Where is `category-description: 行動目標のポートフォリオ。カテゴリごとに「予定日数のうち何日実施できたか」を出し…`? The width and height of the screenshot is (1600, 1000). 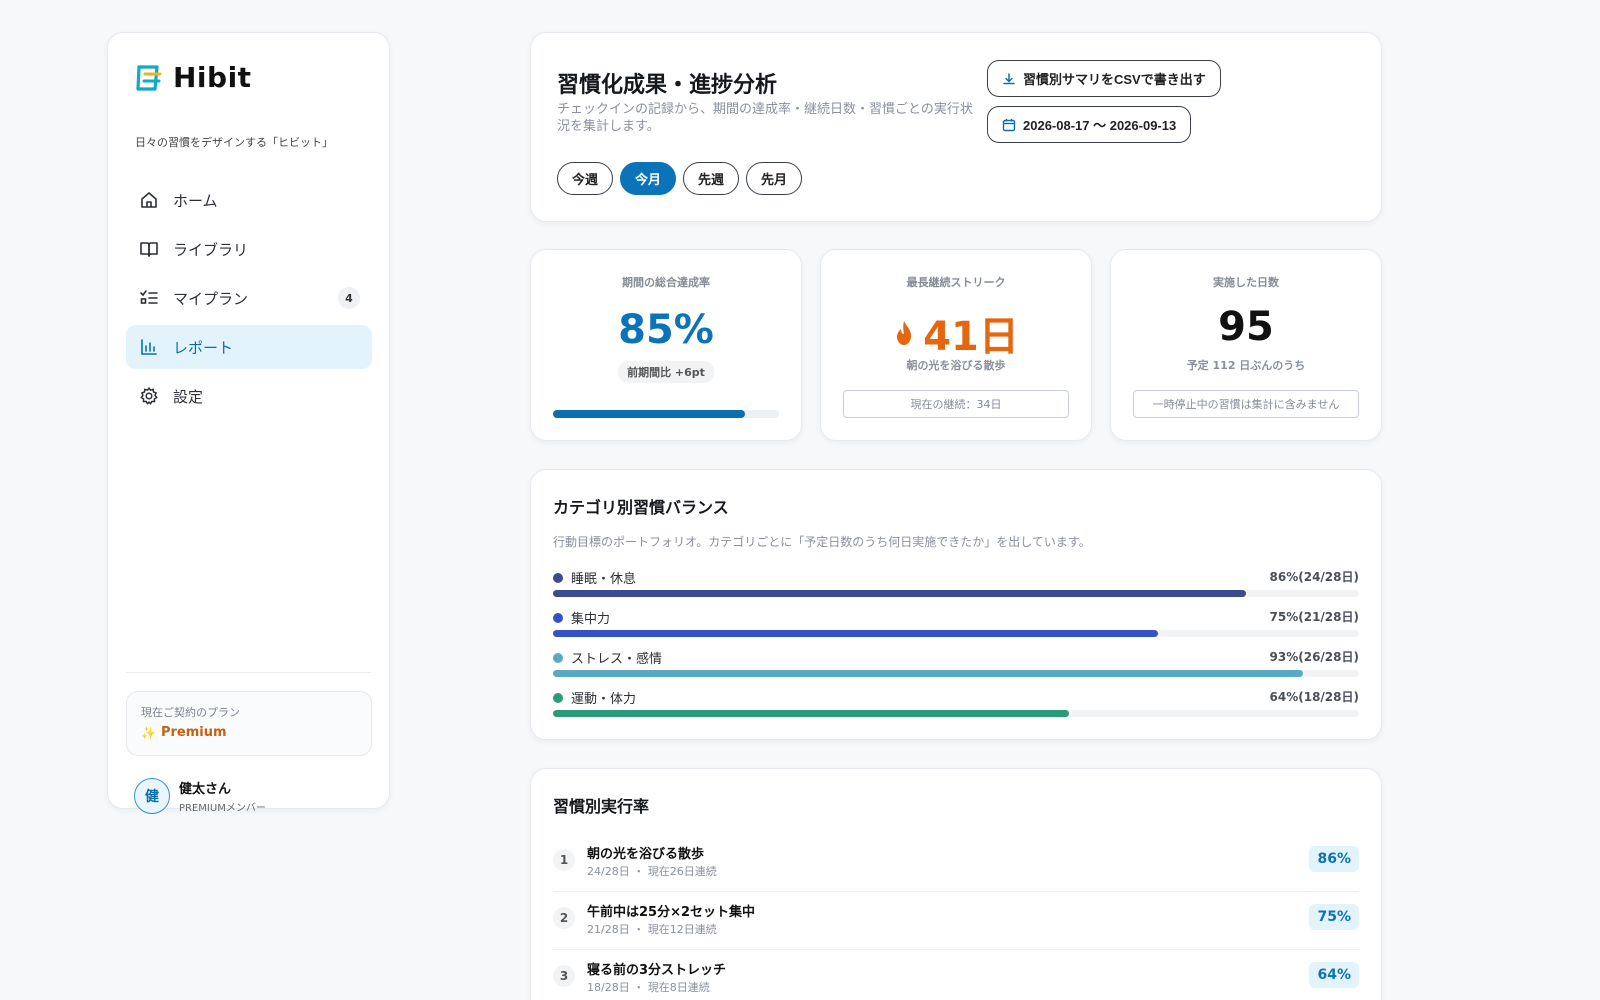 category-description: 行動目標のポートフォリオ。カテゴリごとに「予定日数のうち何日実施できたか」を出し… is located at coordinates (822, 542).